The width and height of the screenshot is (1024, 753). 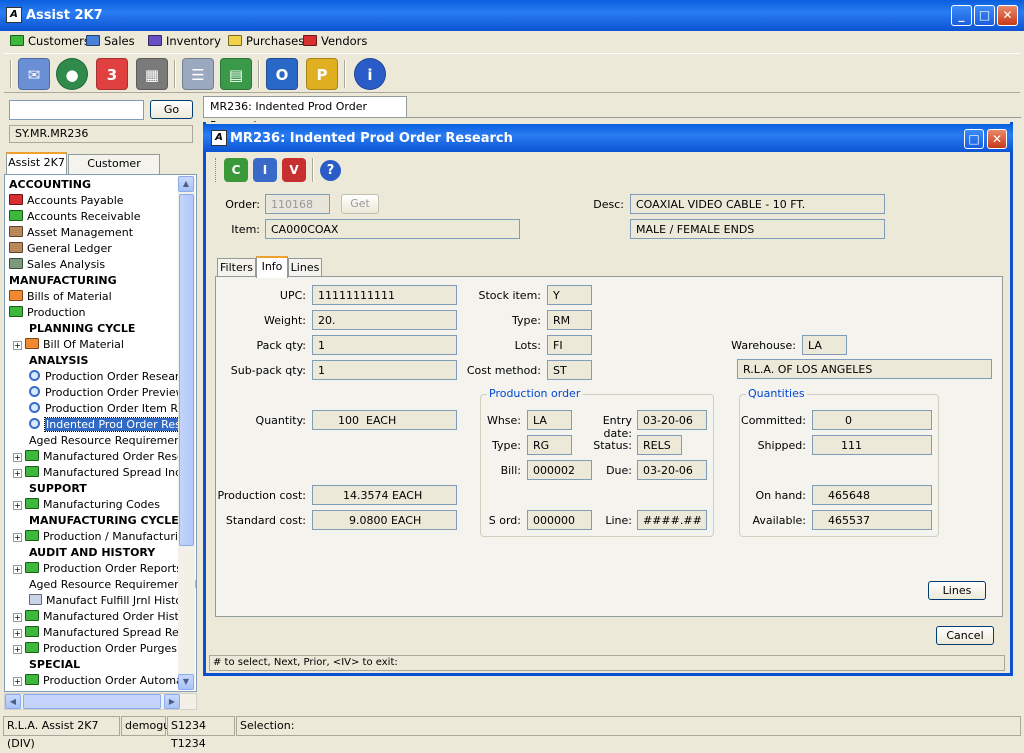 I want to click on tree-item: + Production Order Purges, so click(x=95, y=649).